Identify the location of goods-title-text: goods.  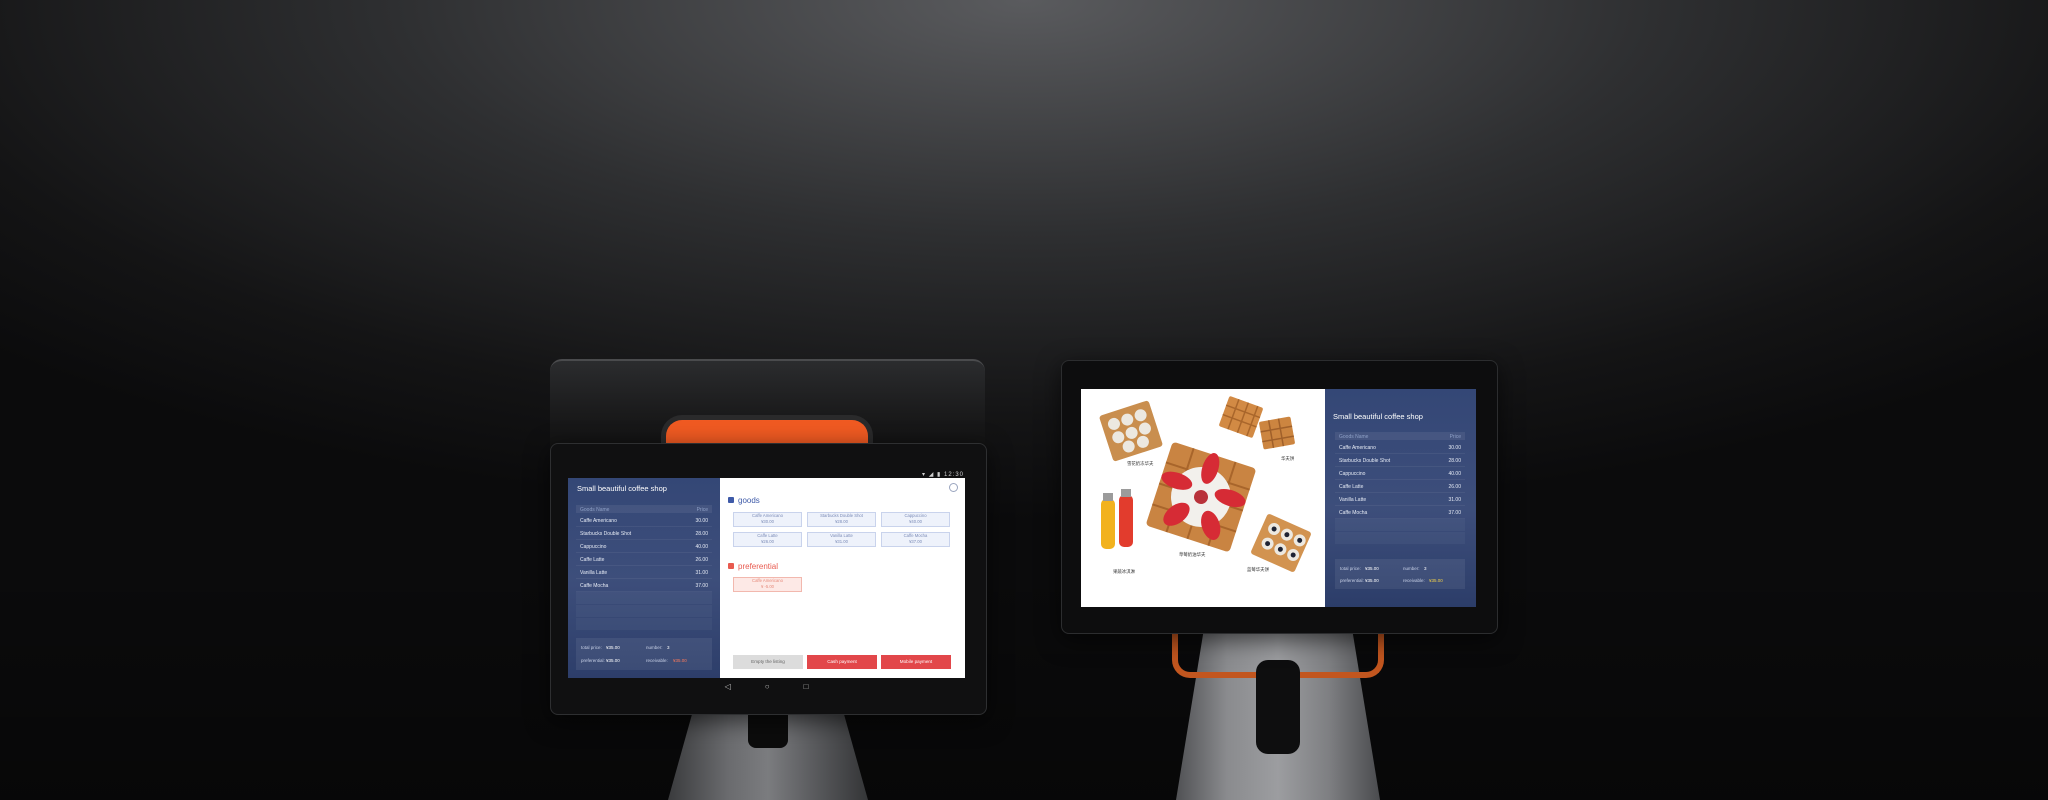
(749, 500).